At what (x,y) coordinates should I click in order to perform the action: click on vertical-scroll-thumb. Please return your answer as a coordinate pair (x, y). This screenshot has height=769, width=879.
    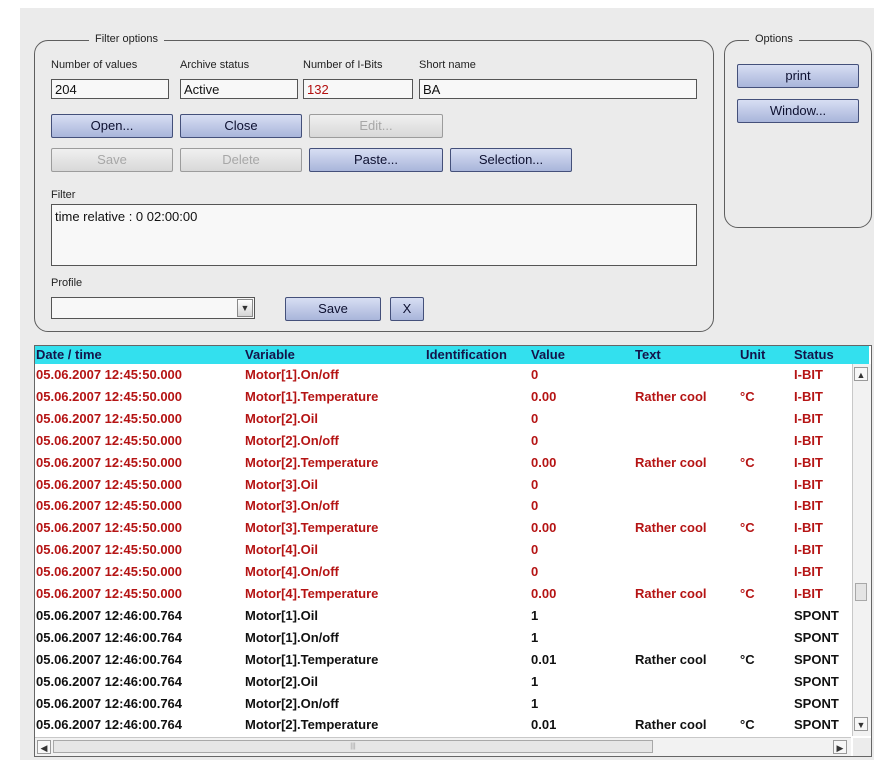
    Looking at the image, I should click on (861, 592).